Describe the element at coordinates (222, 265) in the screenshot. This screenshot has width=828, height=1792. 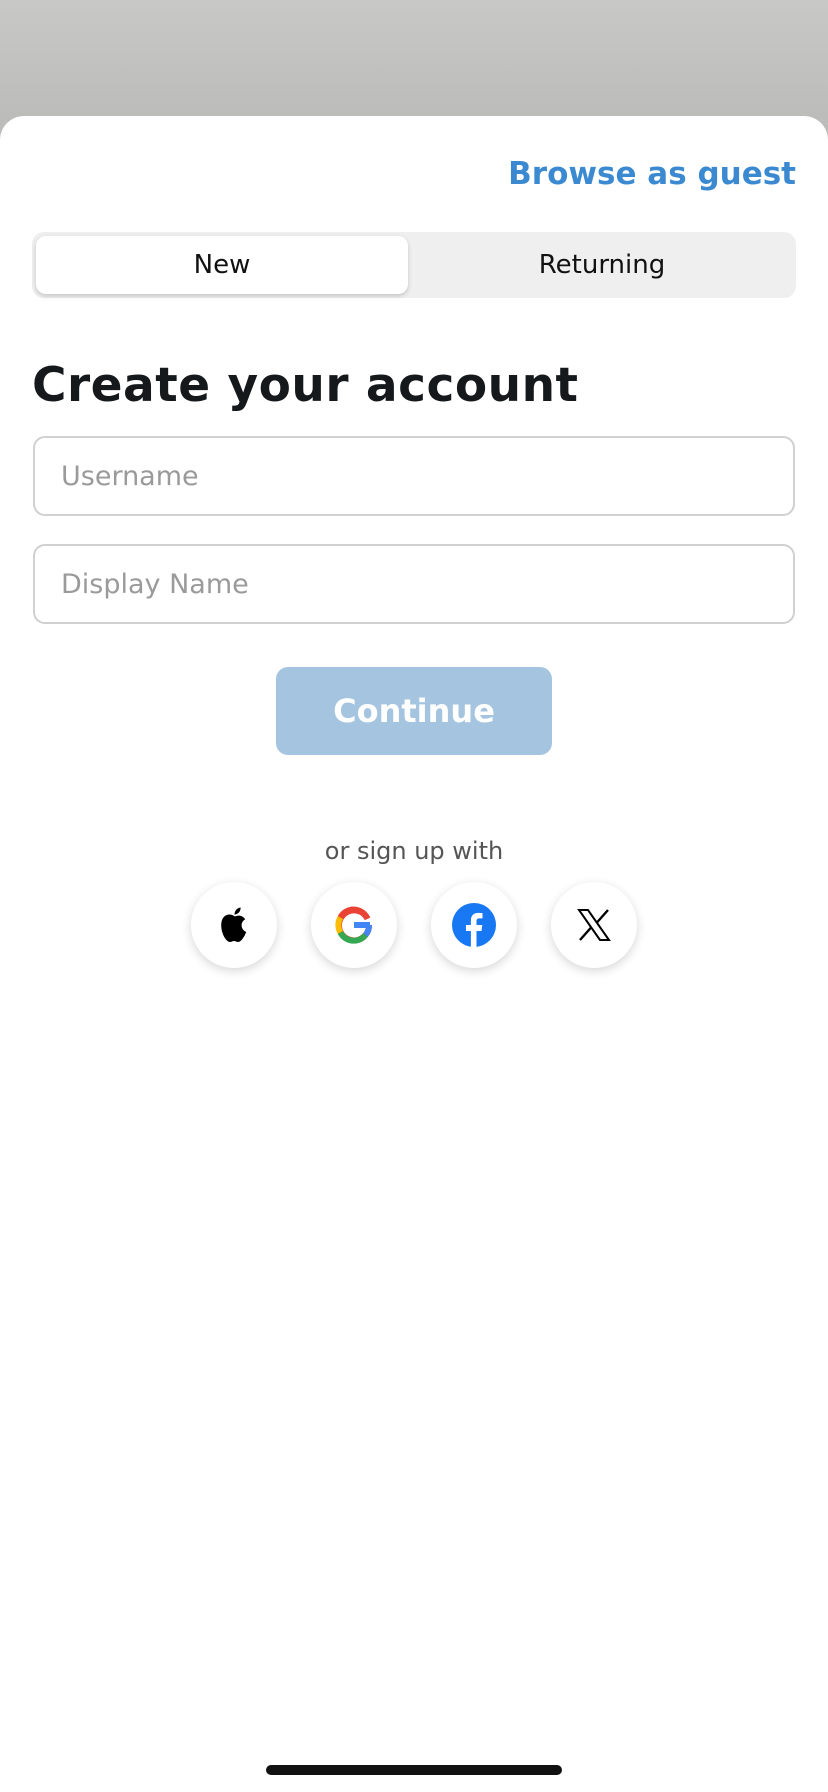
I see `tab-new: New` at that location.